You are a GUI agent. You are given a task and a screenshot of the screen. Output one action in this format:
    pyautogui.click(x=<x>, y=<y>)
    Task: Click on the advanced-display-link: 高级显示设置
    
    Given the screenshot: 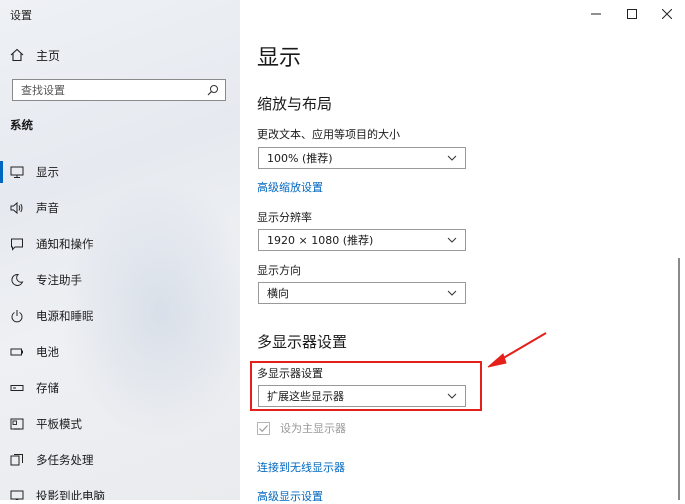 What is the action you would take?
    pyautogui.click(x=290, y=496)
    